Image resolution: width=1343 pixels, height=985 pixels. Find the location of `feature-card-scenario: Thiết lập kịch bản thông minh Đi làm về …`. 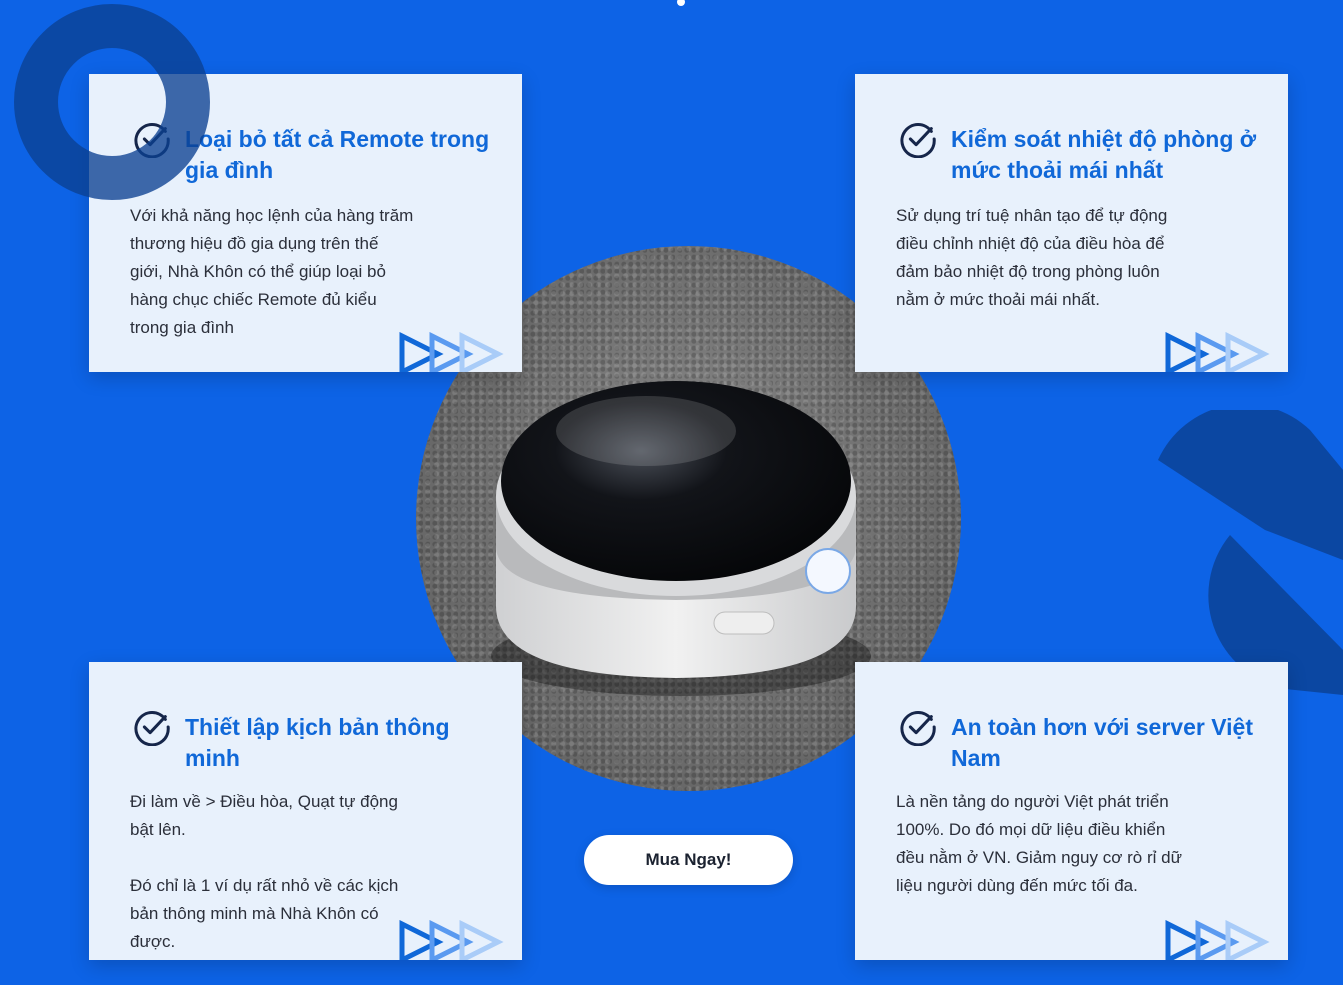

feature-card-scenario: Thiết lập kịch bản thông minh Đi làm về … is located at coordinates (305, 811).